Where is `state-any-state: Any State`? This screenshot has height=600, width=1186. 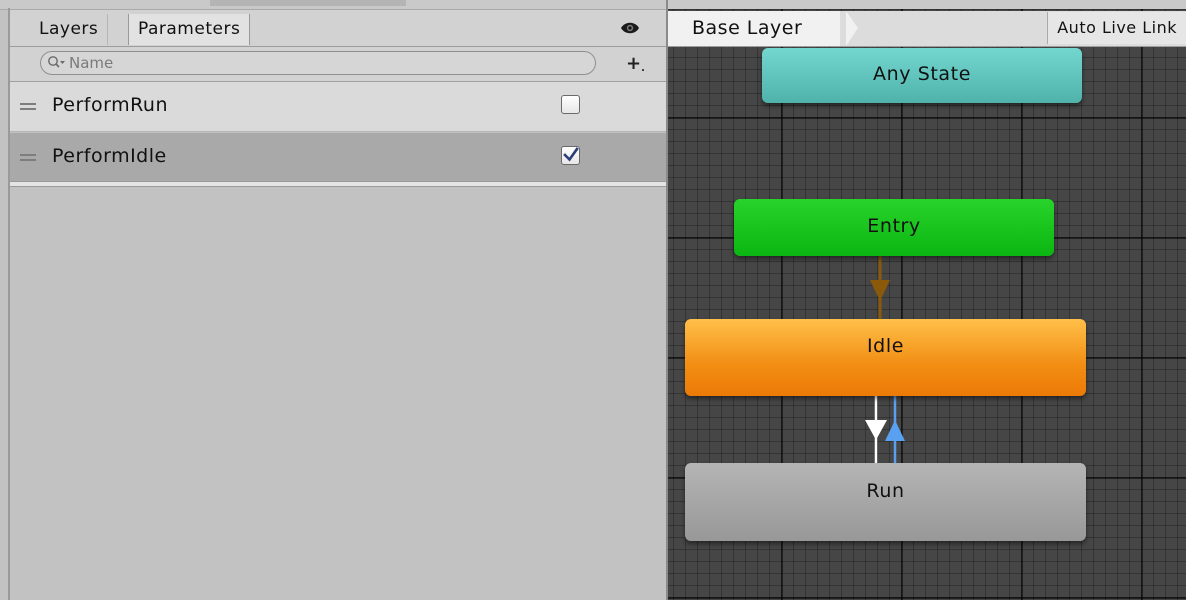 state-any-state: Any State is located at coordinates (922, 75).